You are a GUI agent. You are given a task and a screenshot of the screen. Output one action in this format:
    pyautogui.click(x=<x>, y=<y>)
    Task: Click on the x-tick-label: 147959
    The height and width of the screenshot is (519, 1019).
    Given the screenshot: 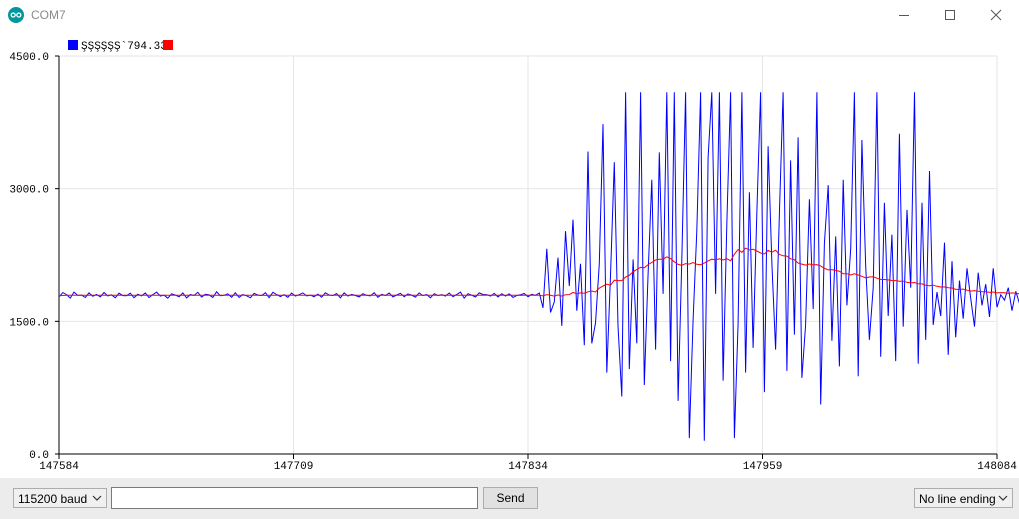 What is the action you would take?
    pyautogui.click(x=763, y=467)
    